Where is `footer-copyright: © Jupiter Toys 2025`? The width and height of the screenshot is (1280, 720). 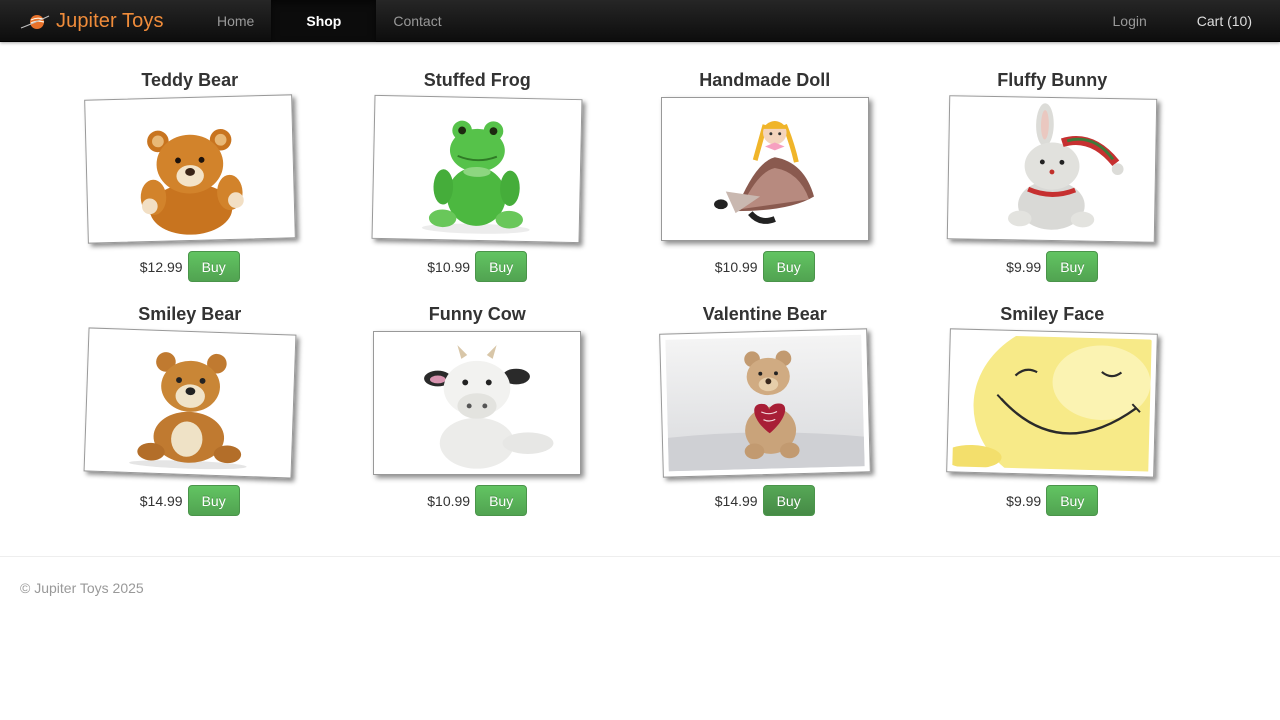
footer-copyright: © Jupiter Toys 2025 is located at coordinates (82, 588).